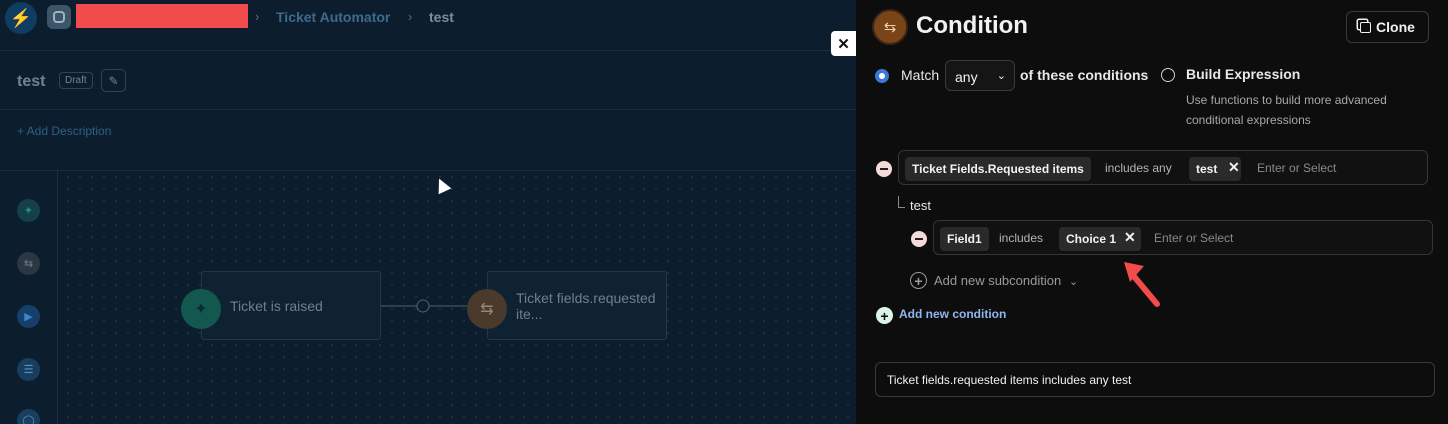 This screenshot has height=424, width=1448. I want to click on clone-button: Clone, so click(1387, 27).